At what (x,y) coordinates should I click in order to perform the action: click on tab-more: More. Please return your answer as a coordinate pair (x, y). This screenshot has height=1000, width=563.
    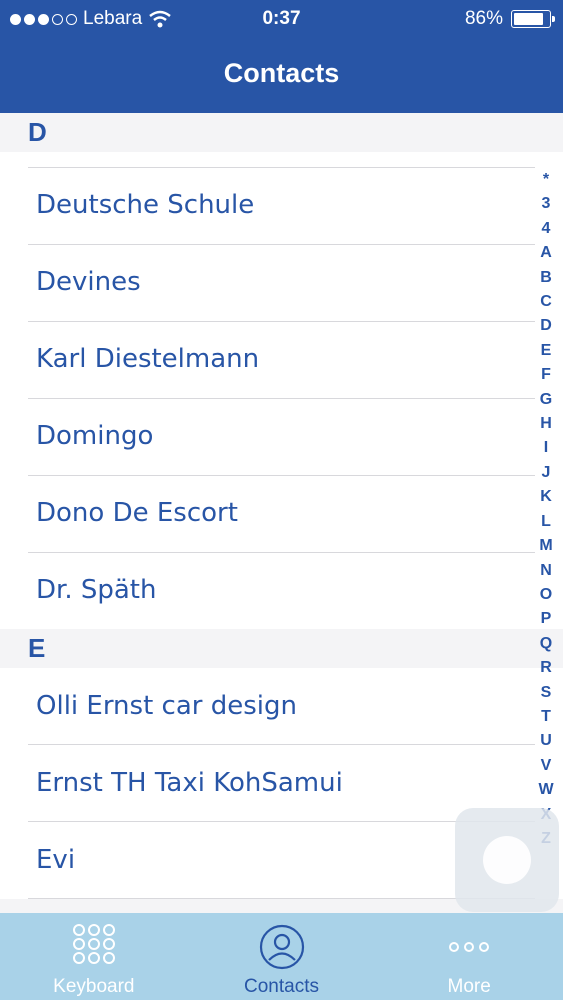
    Looking at the image, I should click on (469, 956).